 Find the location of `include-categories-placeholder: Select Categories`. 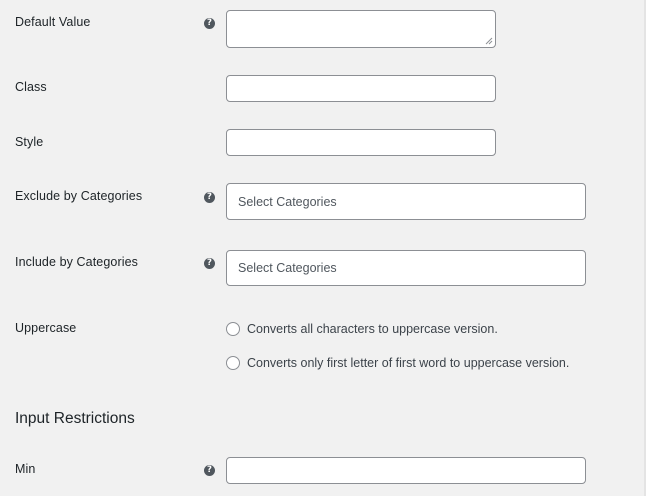

include-categories-placeholder: Select Categories is located at coordinates (287, 268).